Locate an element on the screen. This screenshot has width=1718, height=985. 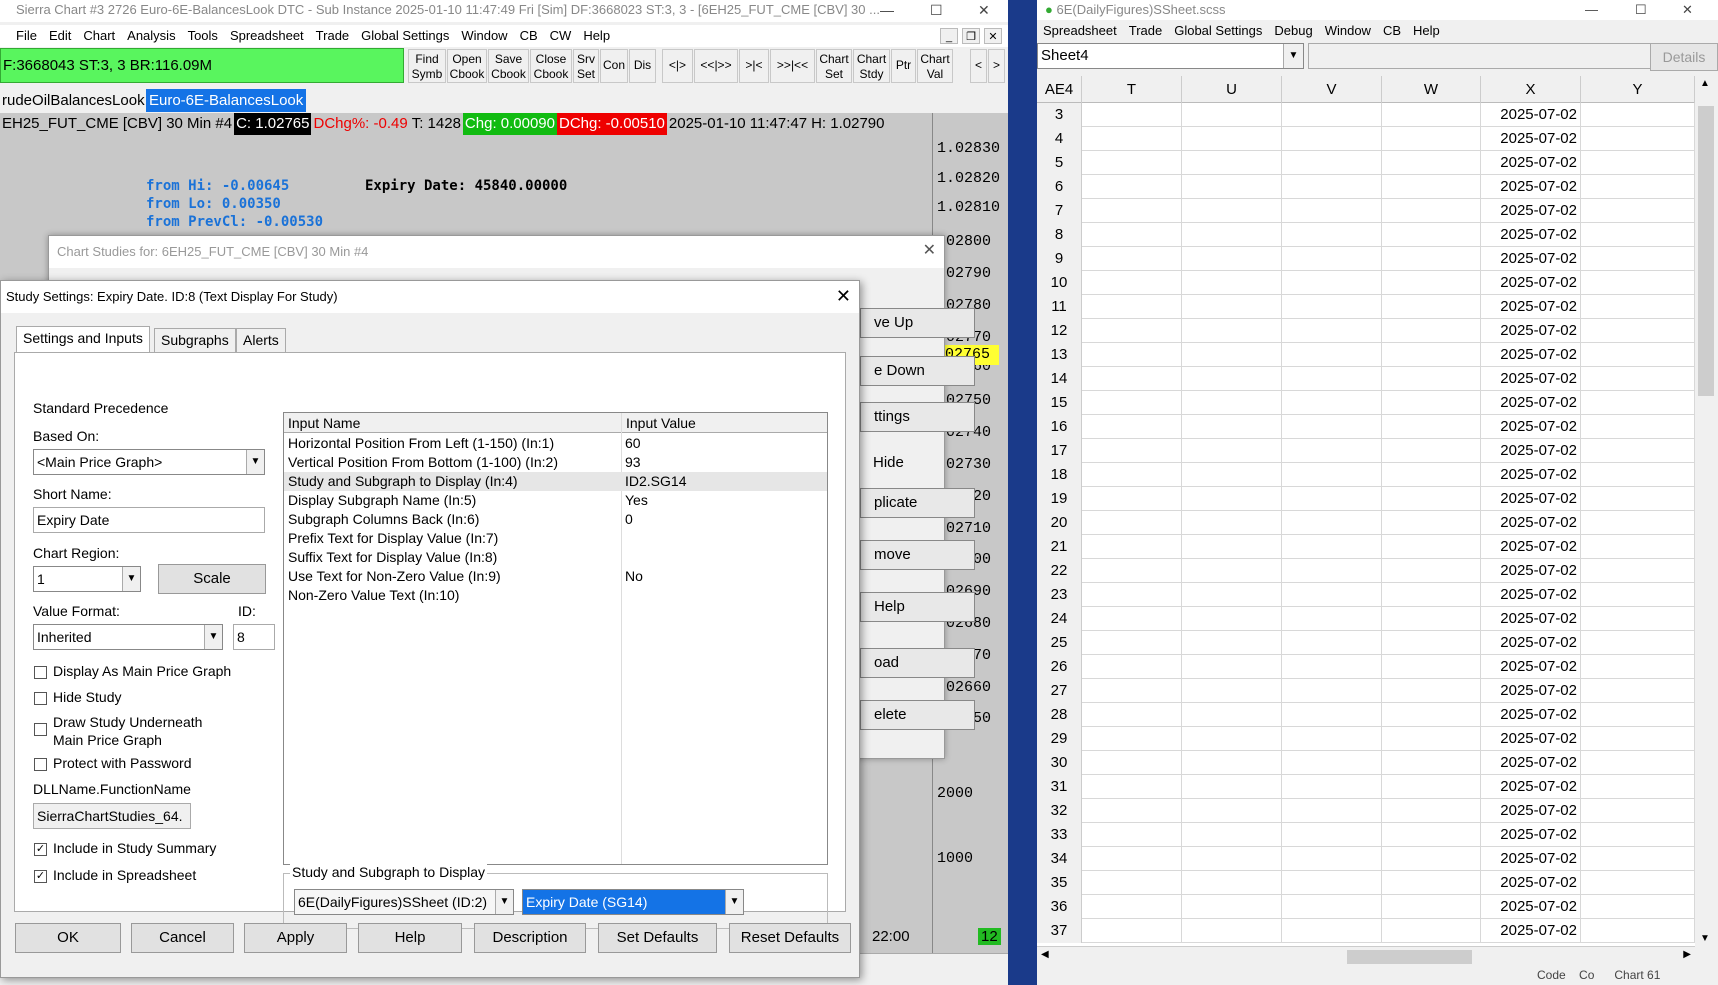
row-header: 35 is located at coordinates (1059, 883).